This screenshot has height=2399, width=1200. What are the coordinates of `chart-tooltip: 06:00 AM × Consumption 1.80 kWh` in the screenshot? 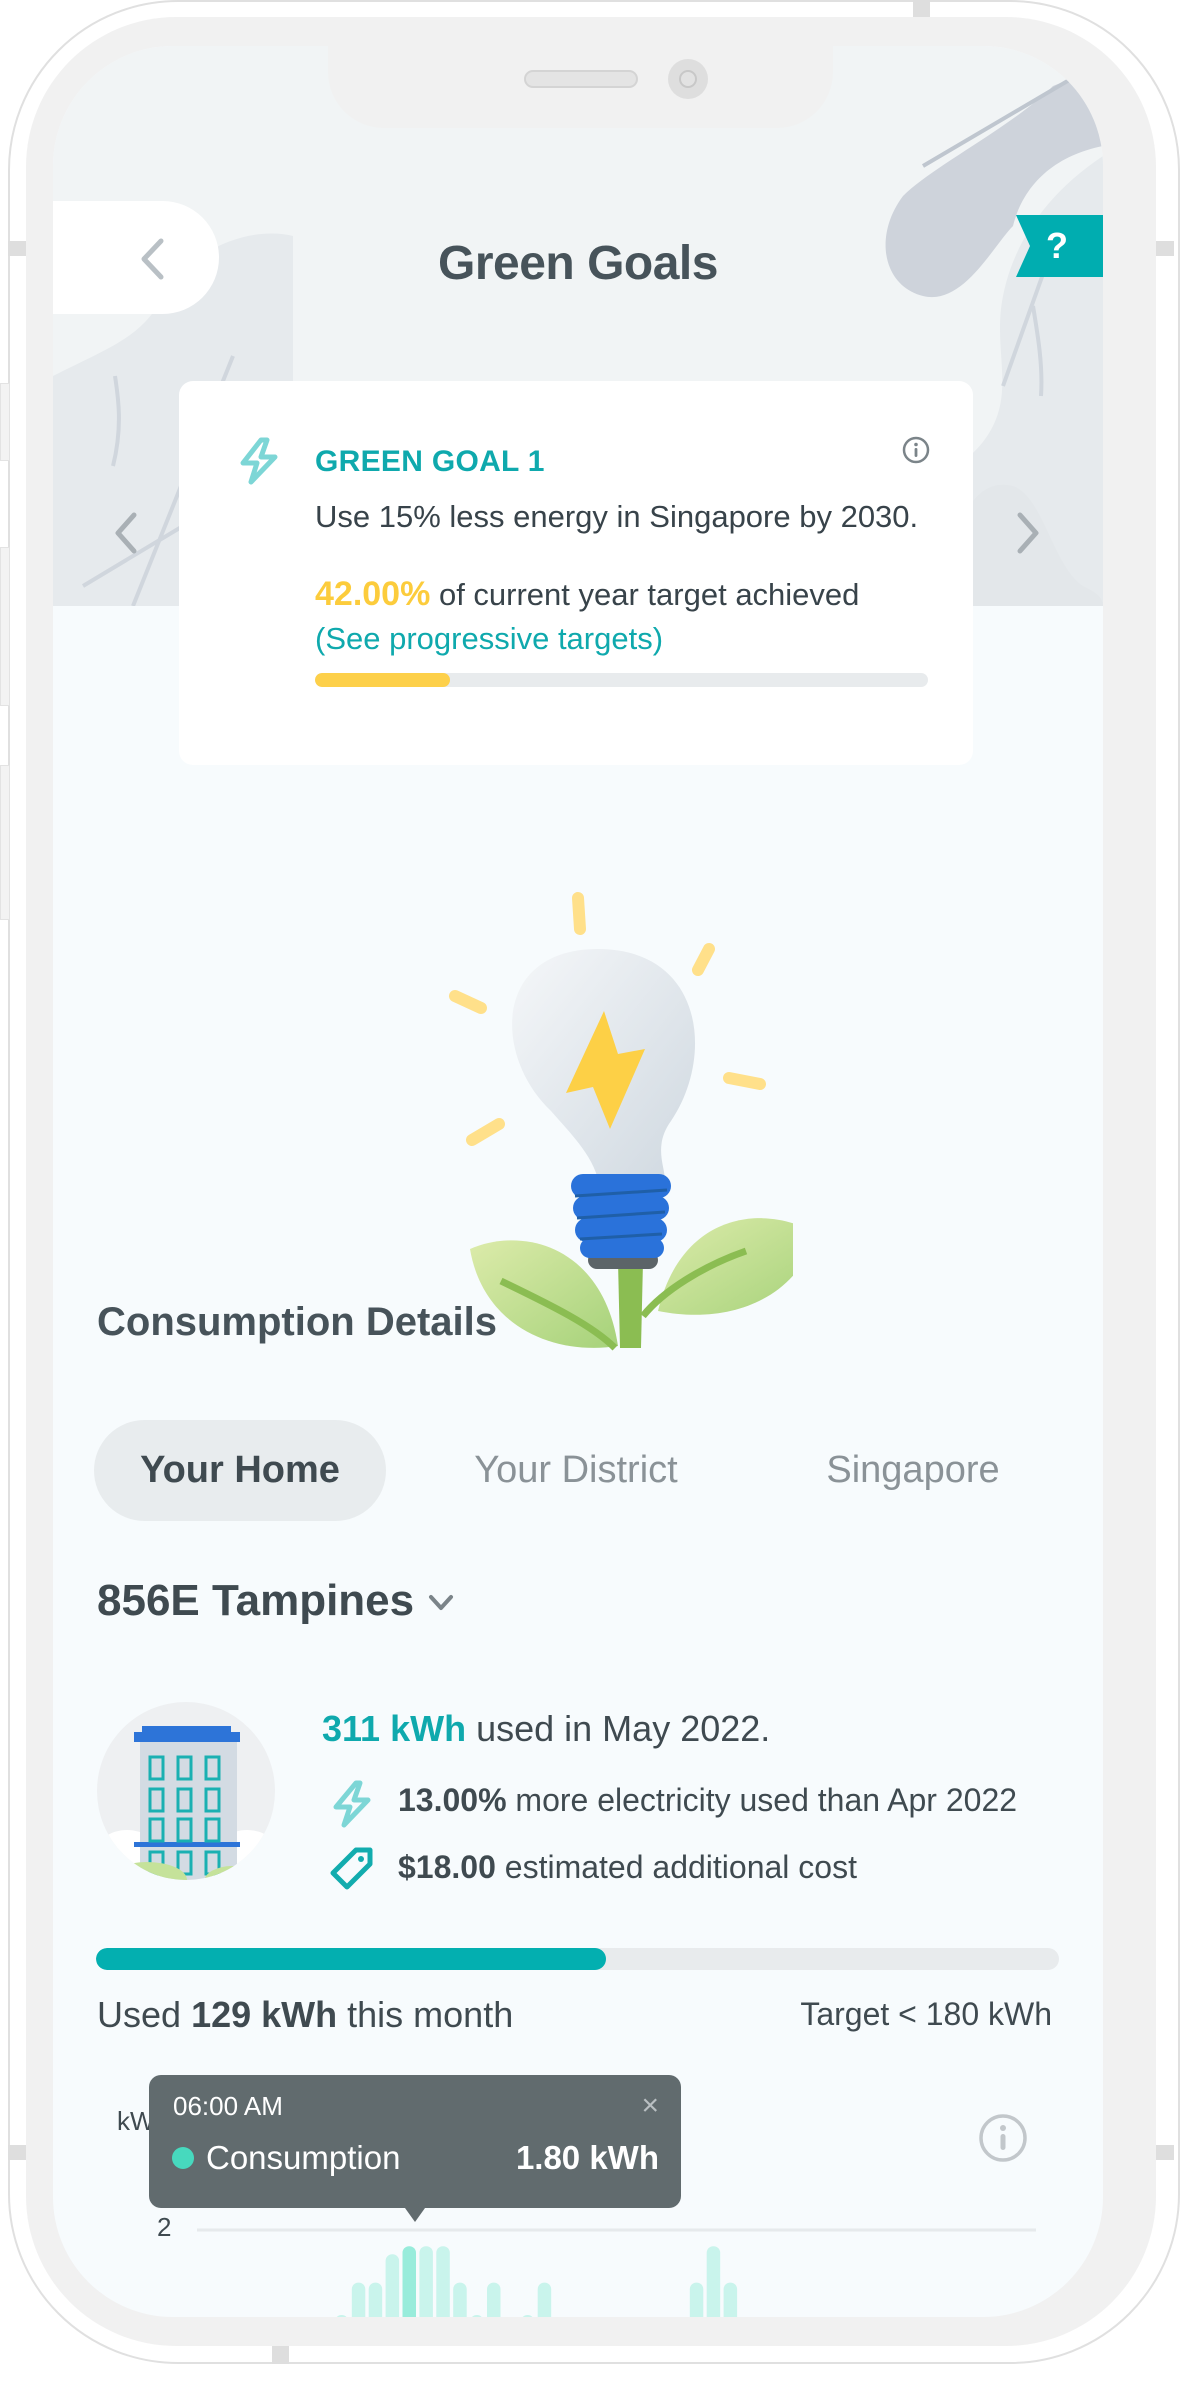 It's located at (415, 2148).